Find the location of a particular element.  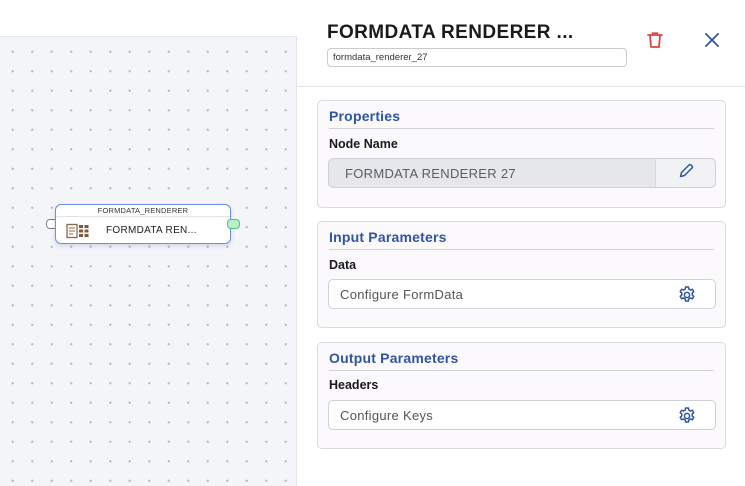

node-name-value: FORMDATA RENDERER 27 is located at coordinates (430, 173).